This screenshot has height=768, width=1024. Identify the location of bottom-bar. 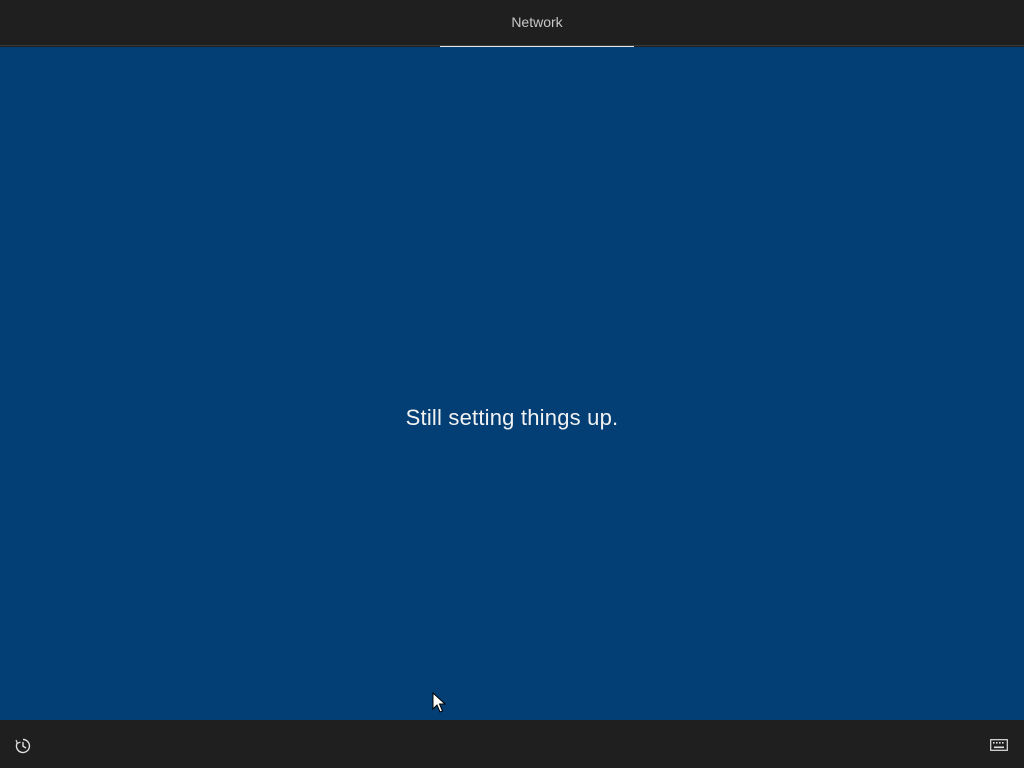
(512, 744).